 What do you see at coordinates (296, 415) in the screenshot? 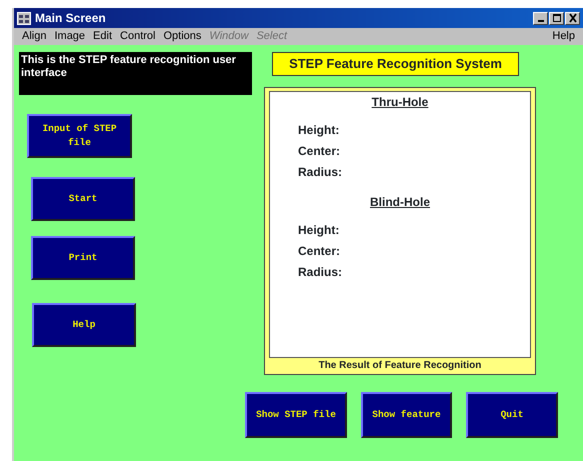
I see `form-button: Show STEP file` at bounding box center [296, 415].